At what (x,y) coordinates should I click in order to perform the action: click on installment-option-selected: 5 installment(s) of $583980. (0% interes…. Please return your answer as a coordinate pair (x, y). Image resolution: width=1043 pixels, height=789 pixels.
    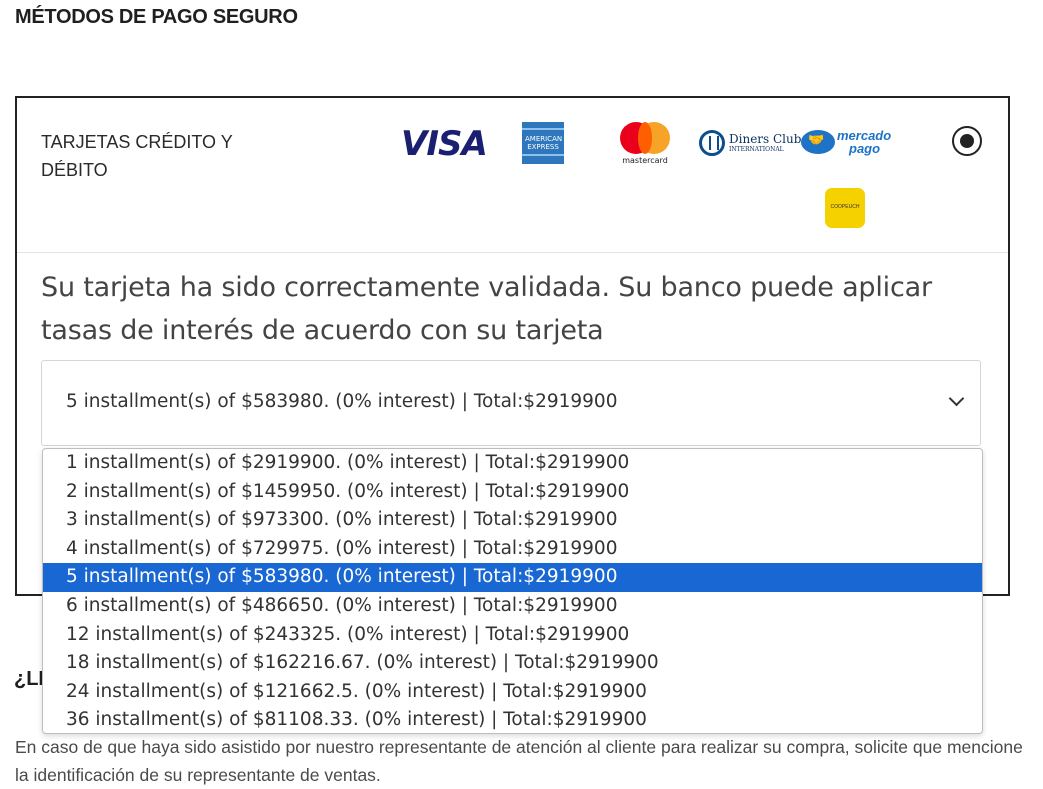
    Looking at the image, I should click on (512, 577).